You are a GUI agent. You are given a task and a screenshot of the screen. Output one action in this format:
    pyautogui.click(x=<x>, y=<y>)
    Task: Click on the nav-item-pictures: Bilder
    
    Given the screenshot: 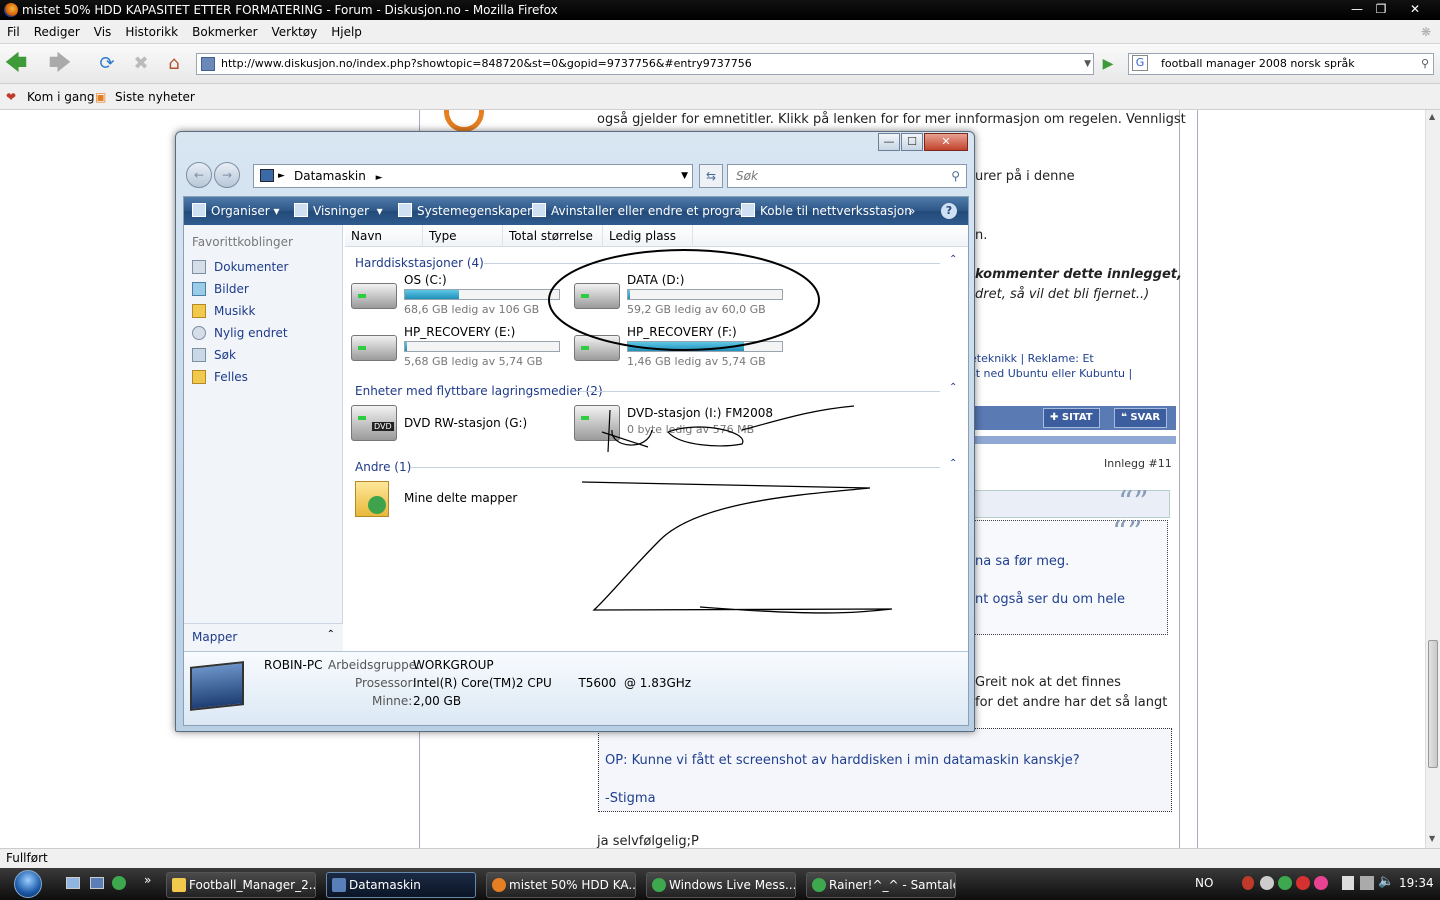 What is the action you would take?
    pyautogui.click(x=220, y=289)
    